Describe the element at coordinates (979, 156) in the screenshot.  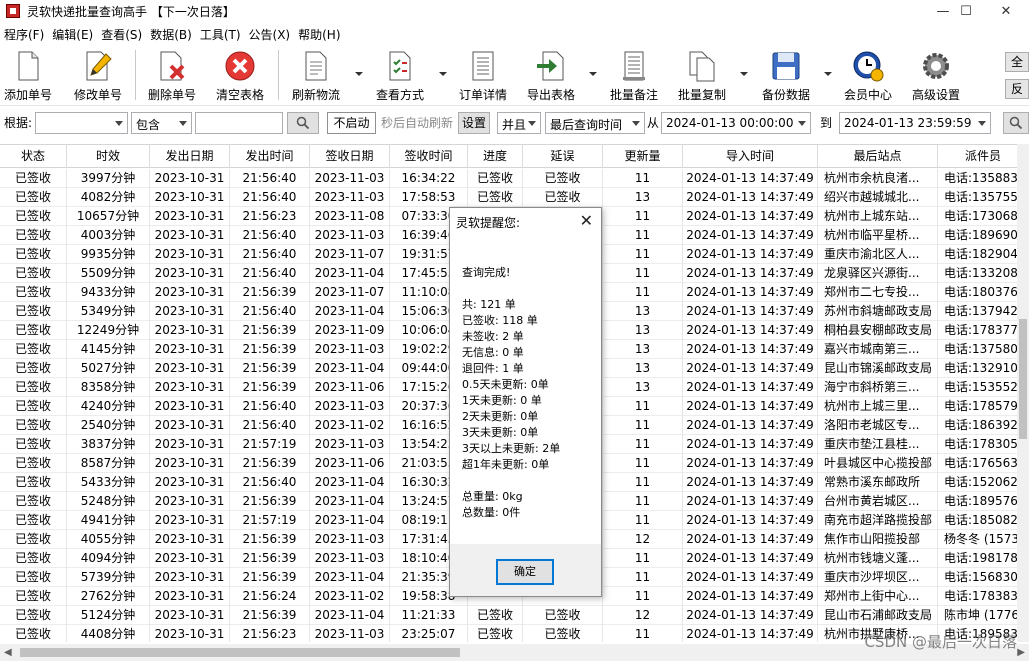
I see `column-header: 派件员` at that location.